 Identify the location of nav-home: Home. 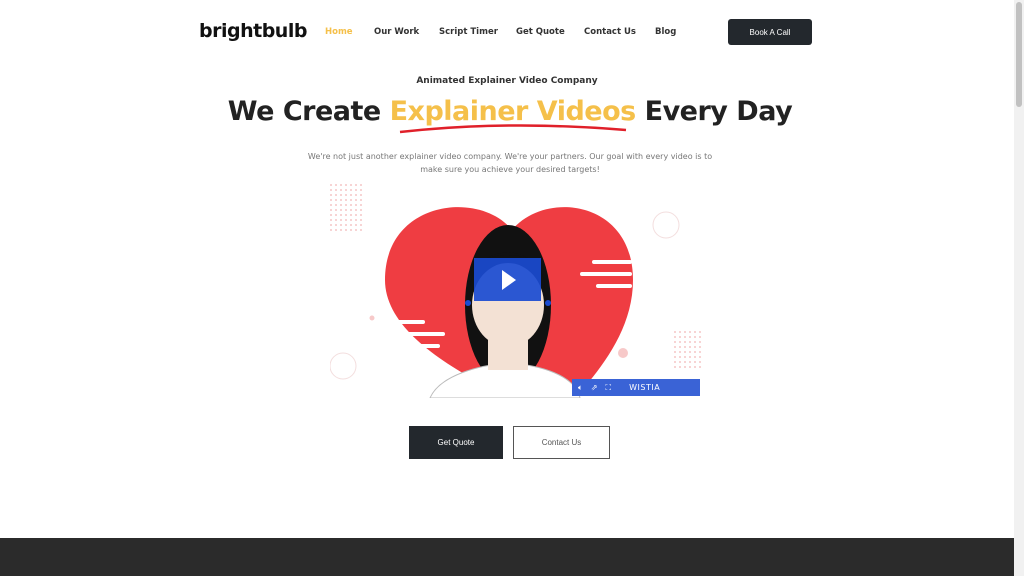
(339, 32).